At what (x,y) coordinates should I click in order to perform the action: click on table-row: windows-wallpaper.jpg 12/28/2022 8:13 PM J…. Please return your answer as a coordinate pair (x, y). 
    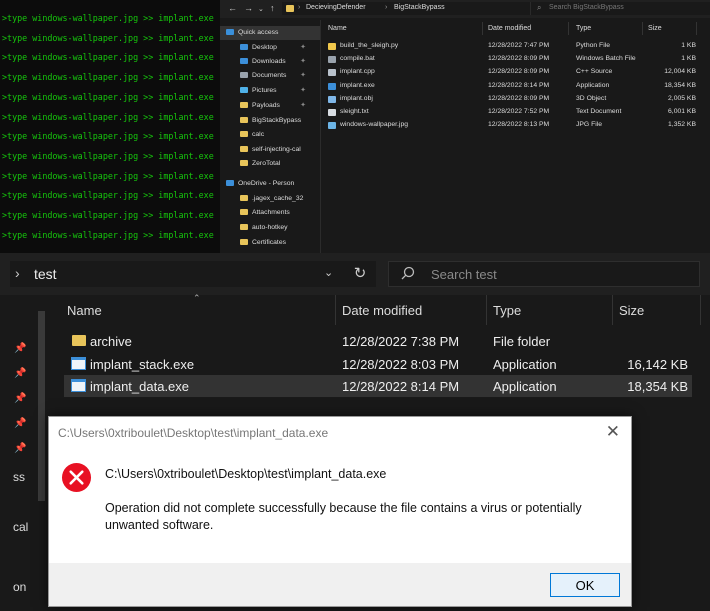
    Looking at the image, I should click on (517, 125).